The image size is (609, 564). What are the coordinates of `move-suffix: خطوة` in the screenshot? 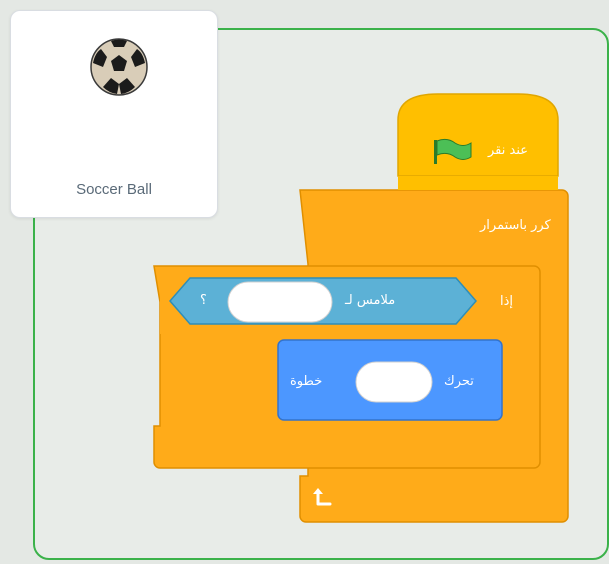 It's located at (306, 381).